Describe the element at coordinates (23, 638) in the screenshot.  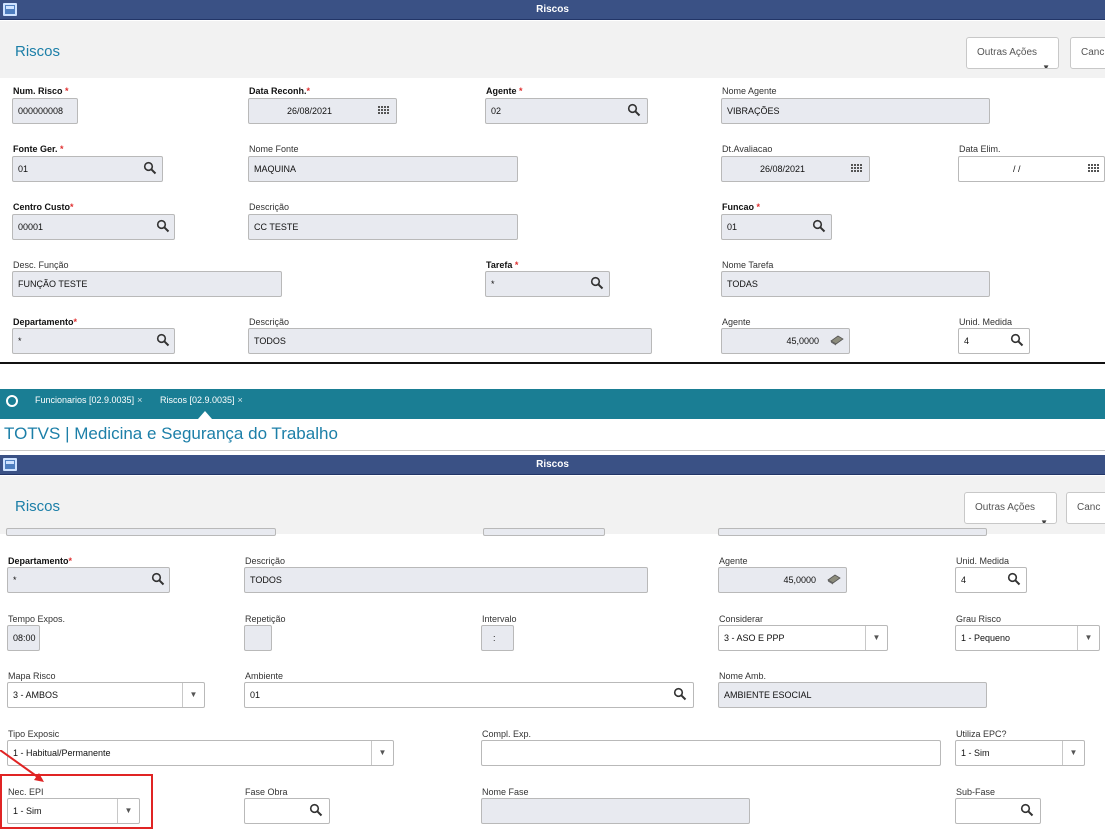
I see `tempo-expos-field: 08:00` at that location.